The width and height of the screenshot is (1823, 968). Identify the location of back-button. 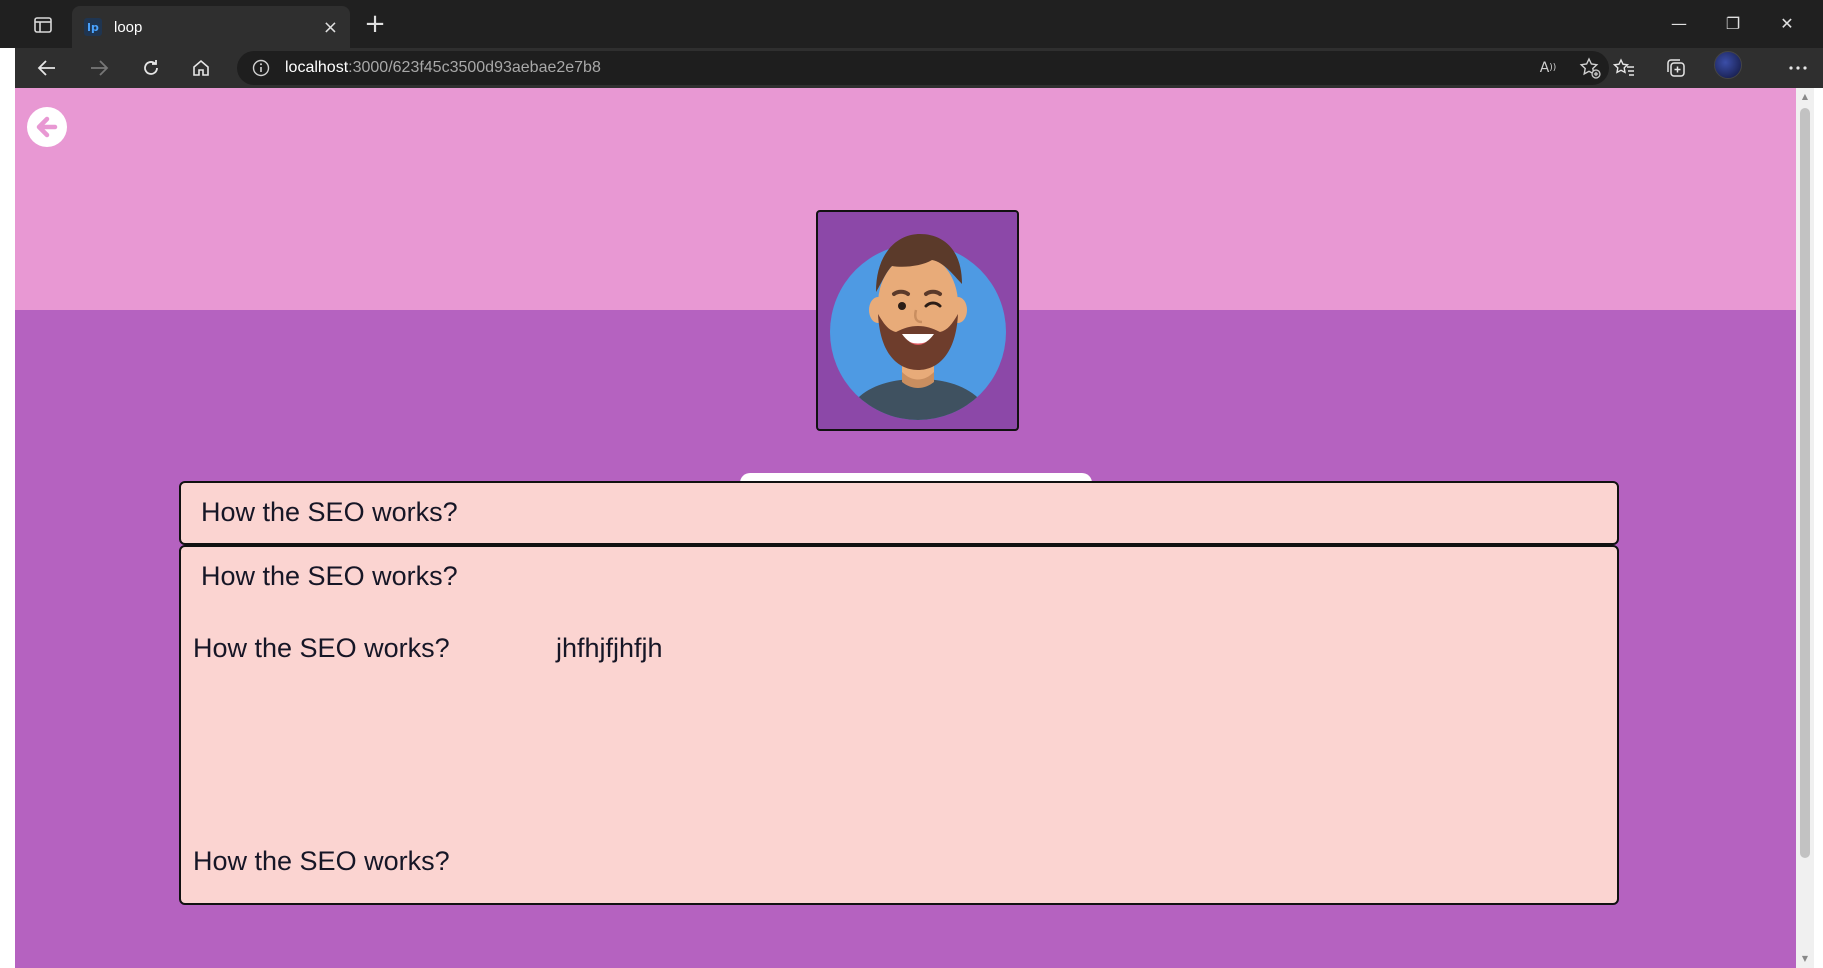
(47, 127).